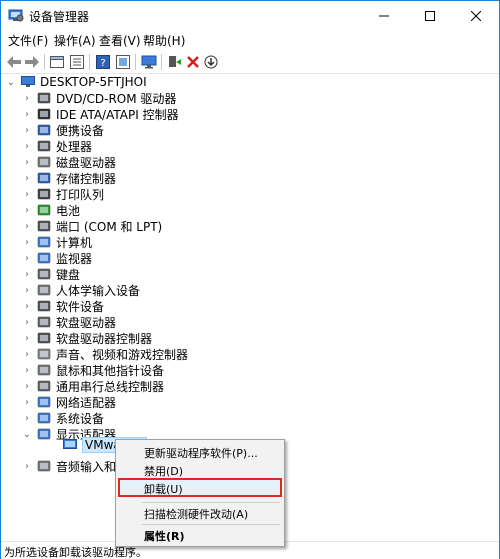  I want to click on tree-category: › 监视器, so click(56, 258).